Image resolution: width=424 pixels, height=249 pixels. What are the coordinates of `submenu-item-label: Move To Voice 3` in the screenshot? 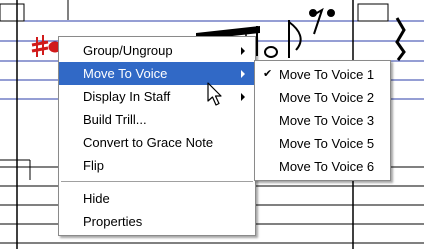 It's located at (327, 120).